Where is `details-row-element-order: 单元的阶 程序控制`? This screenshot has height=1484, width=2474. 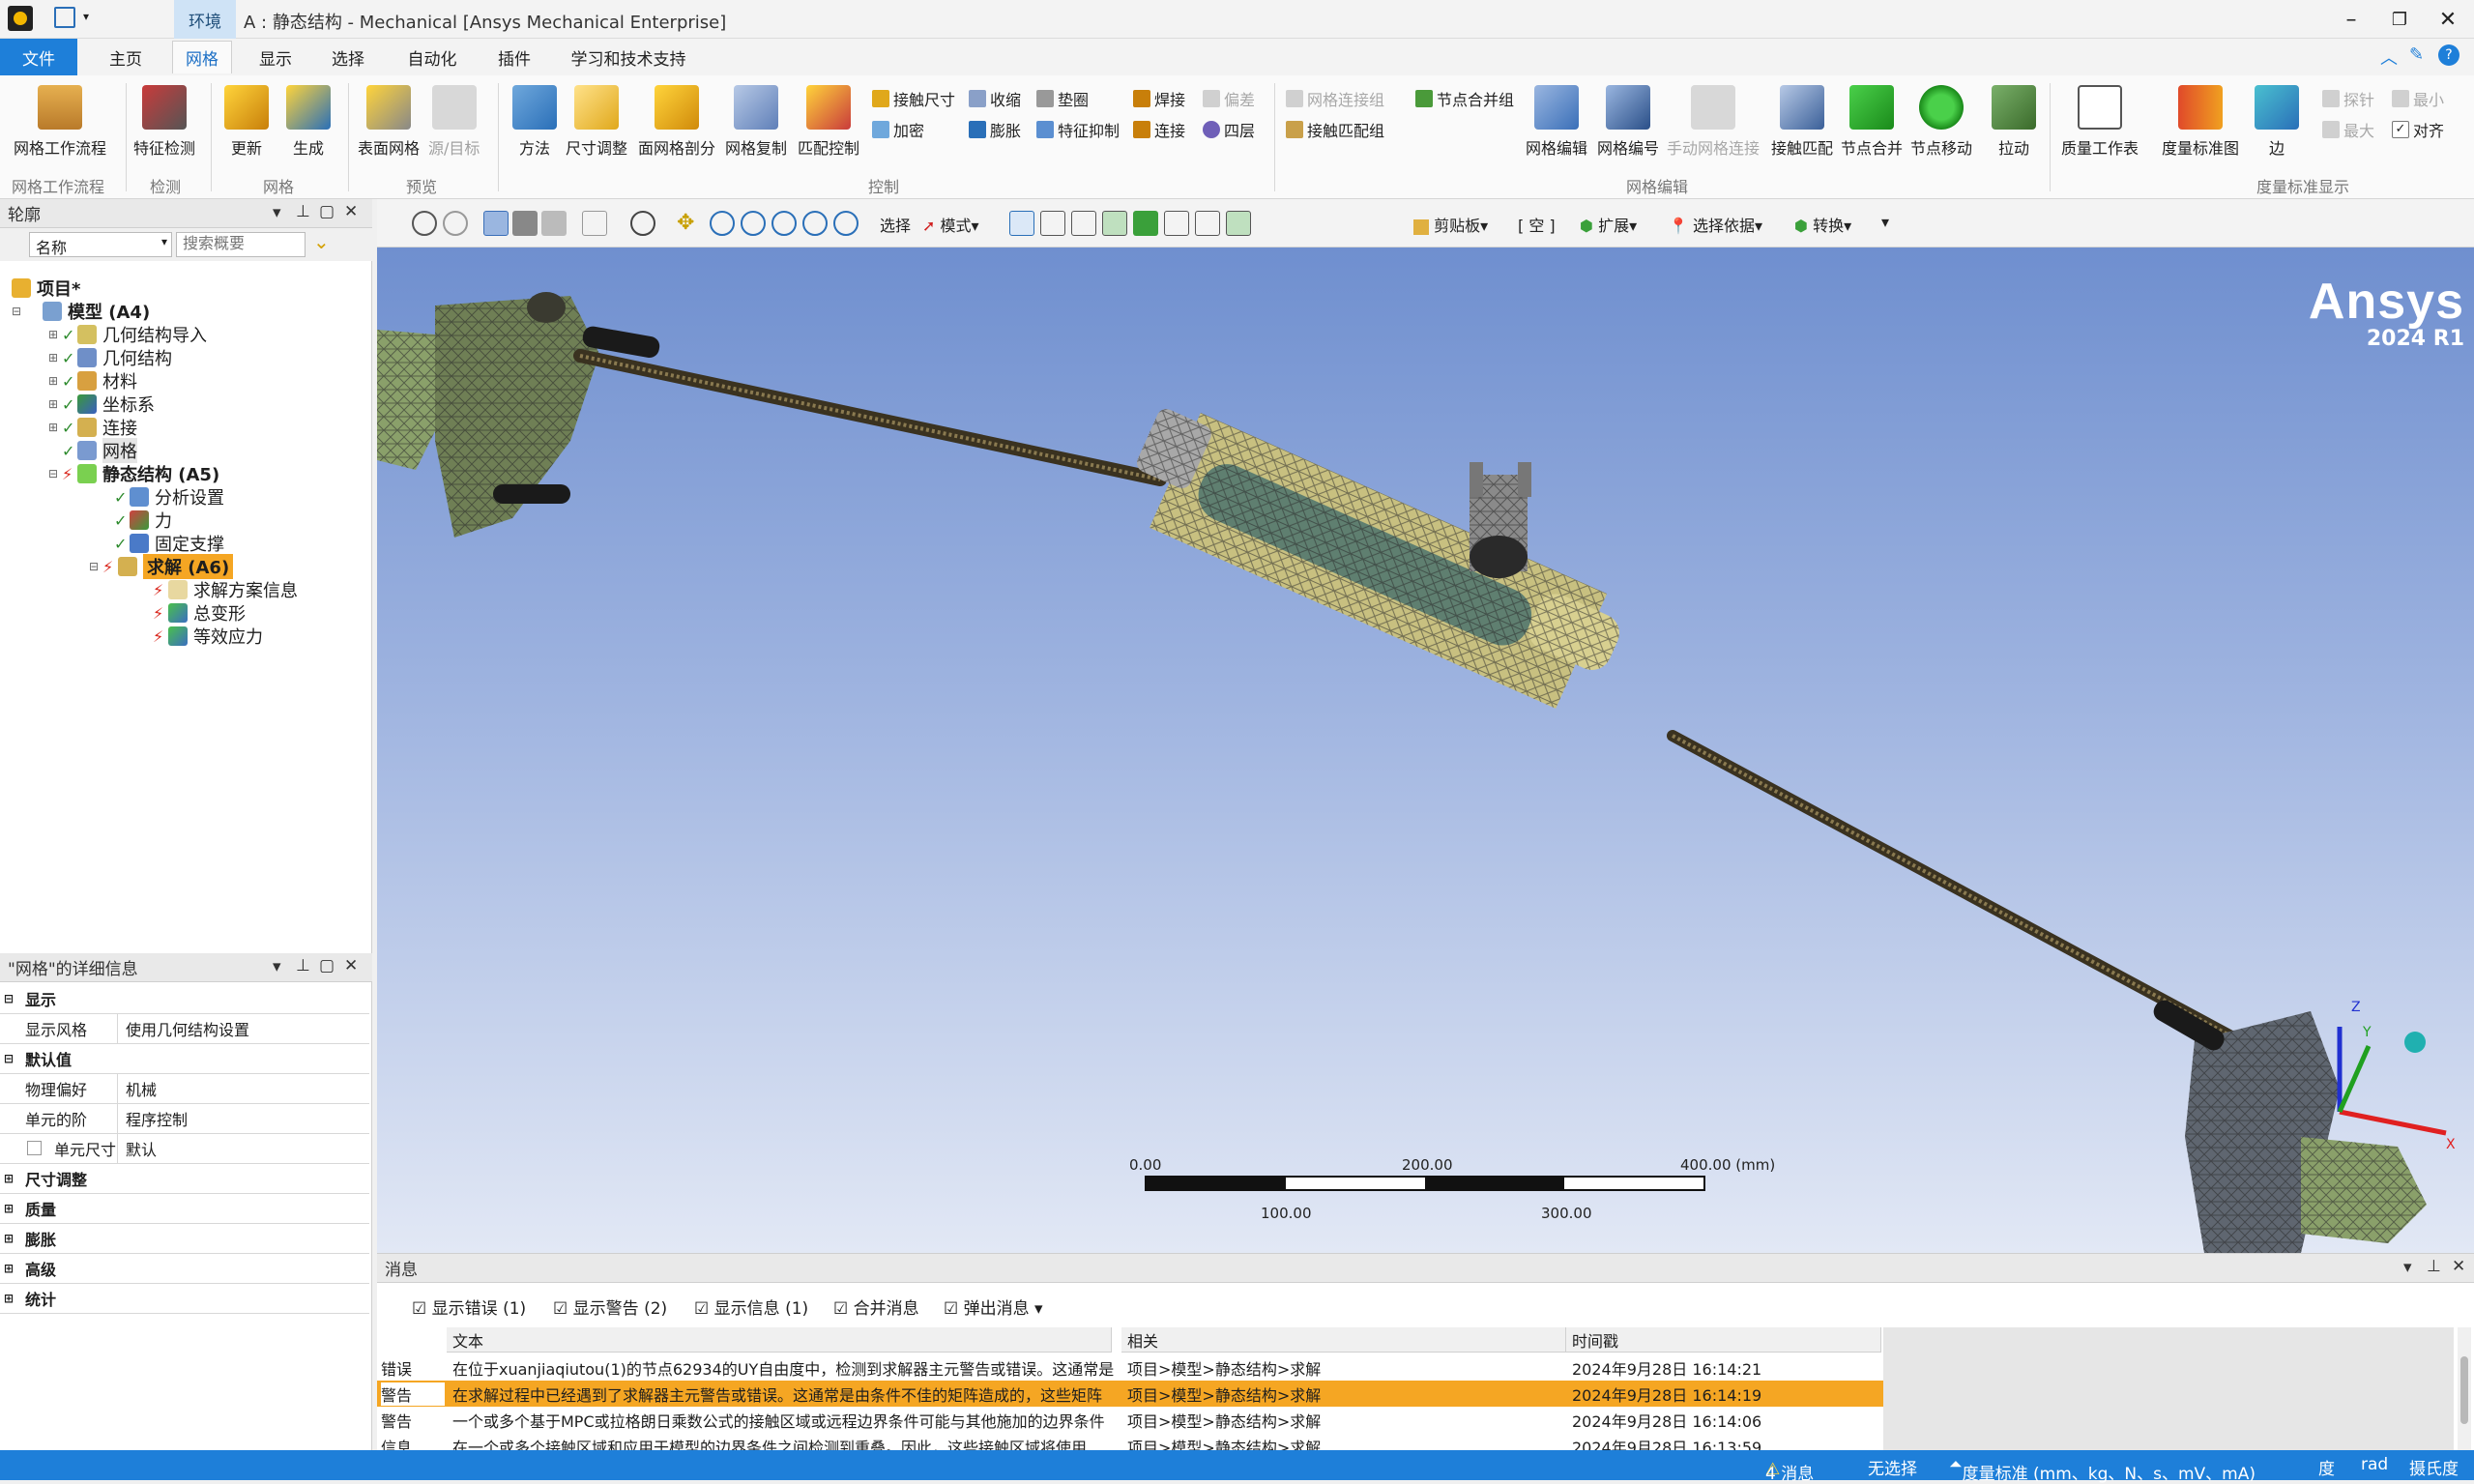 details-row-element-order: 单元的阶 程序控制 is located at coordinates (185, 1119).